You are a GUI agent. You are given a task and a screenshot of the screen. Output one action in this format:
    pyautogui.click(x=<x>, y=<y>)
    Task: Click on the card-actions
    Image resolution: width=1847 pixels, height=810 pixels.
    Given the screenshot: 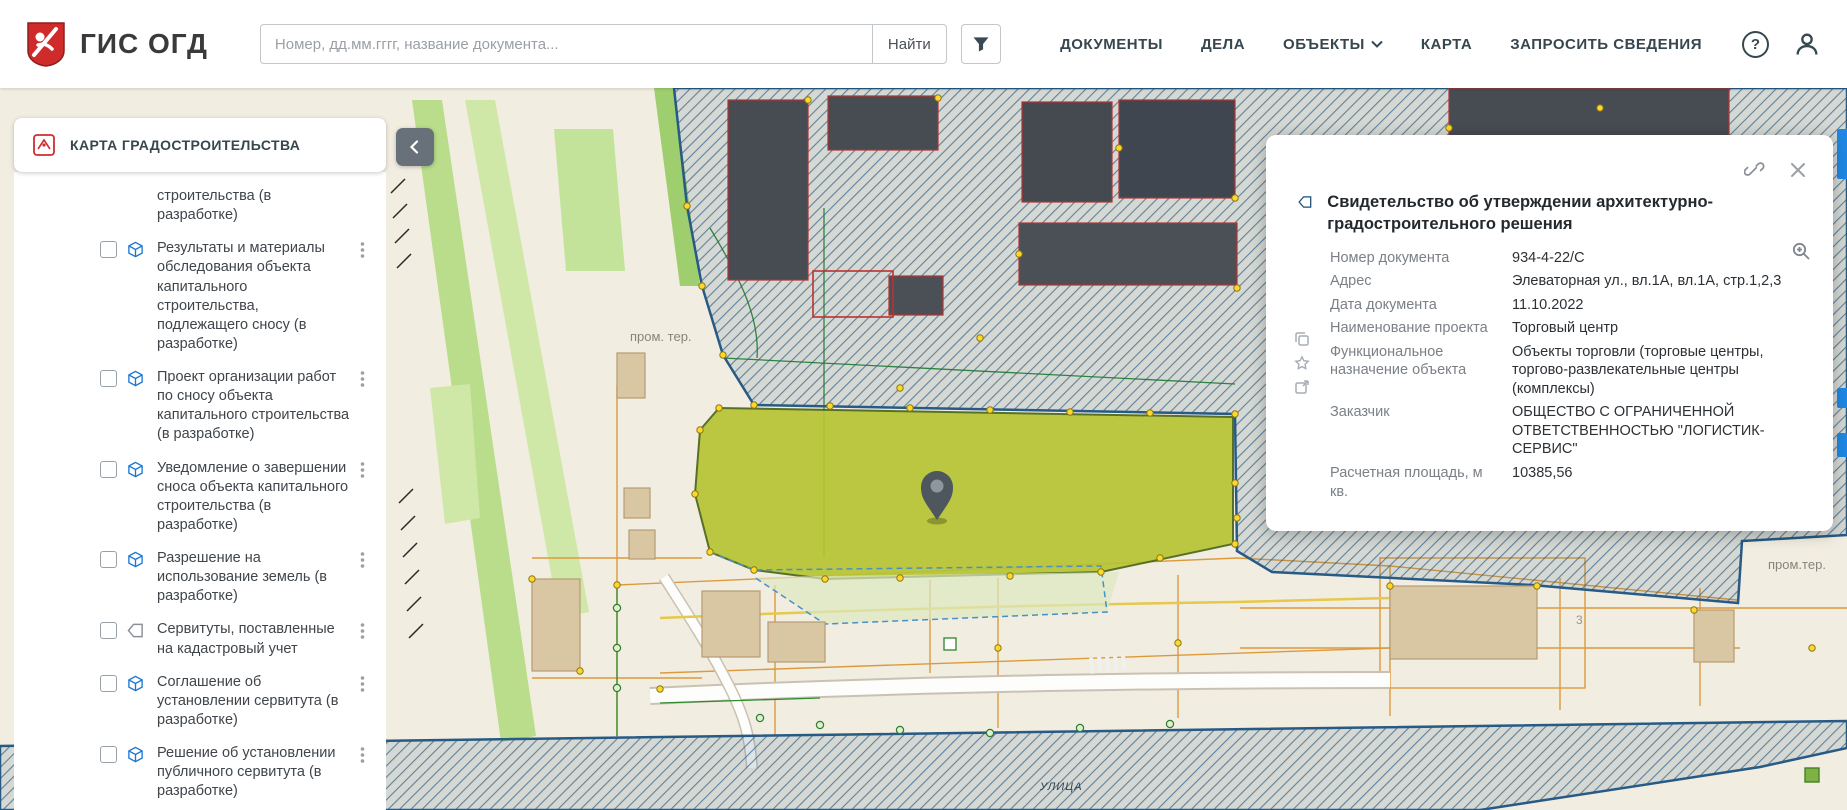 What is the action you would take?
    pyautogui.click(x=1775, y=169)
    